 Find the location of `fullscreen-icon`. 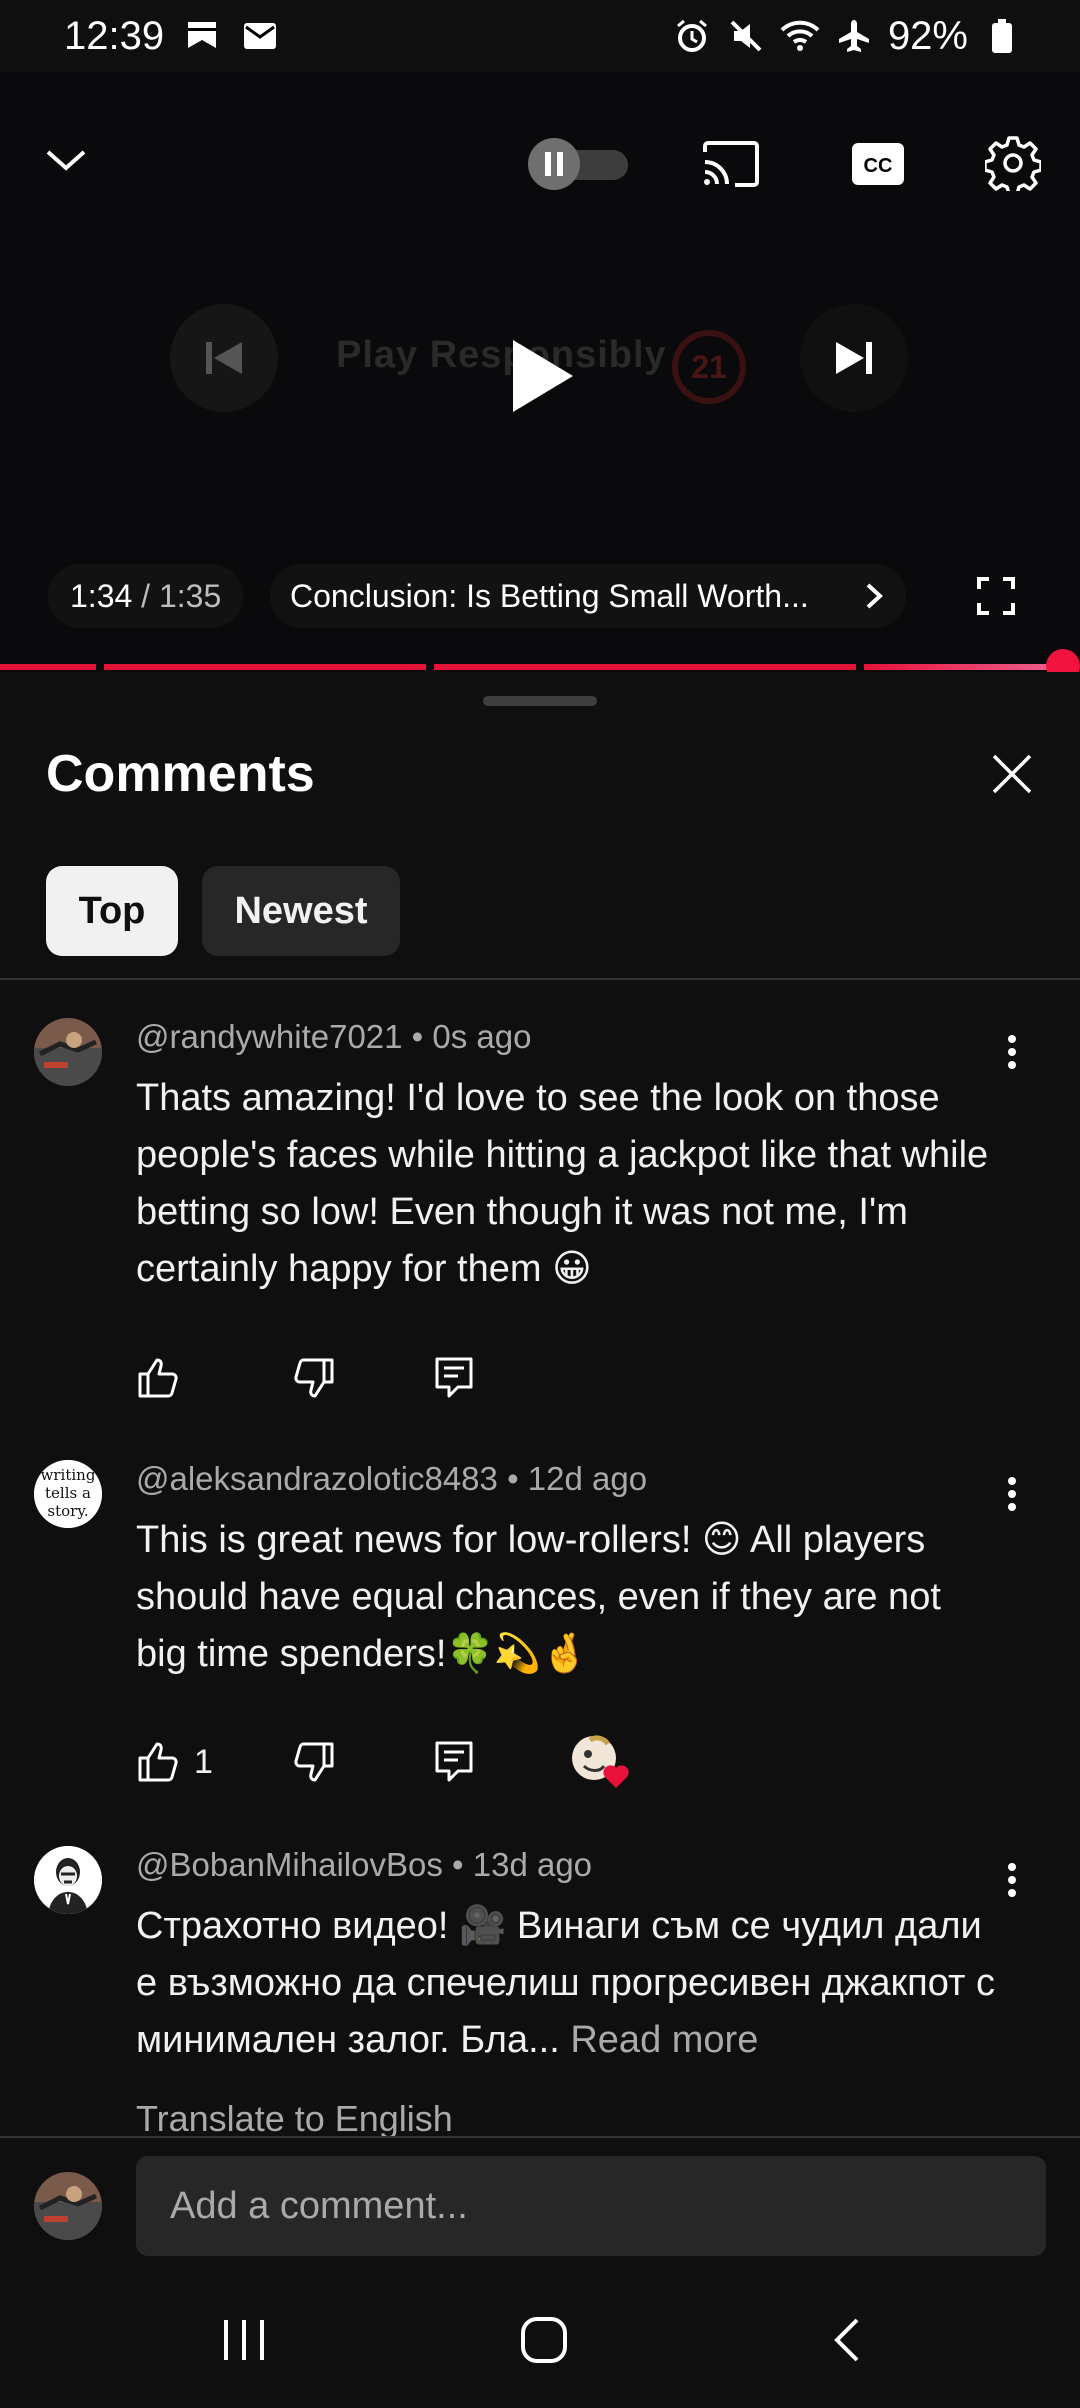

fullscreen-icon is located at coordinates (996, 596).